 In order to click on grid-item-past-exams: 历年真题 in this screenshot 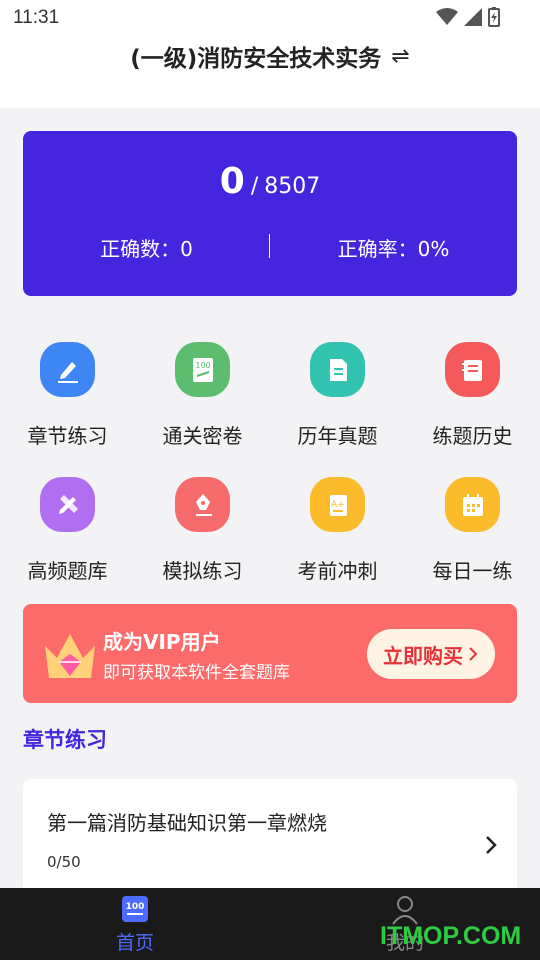, I will do `click(337, 395)`.